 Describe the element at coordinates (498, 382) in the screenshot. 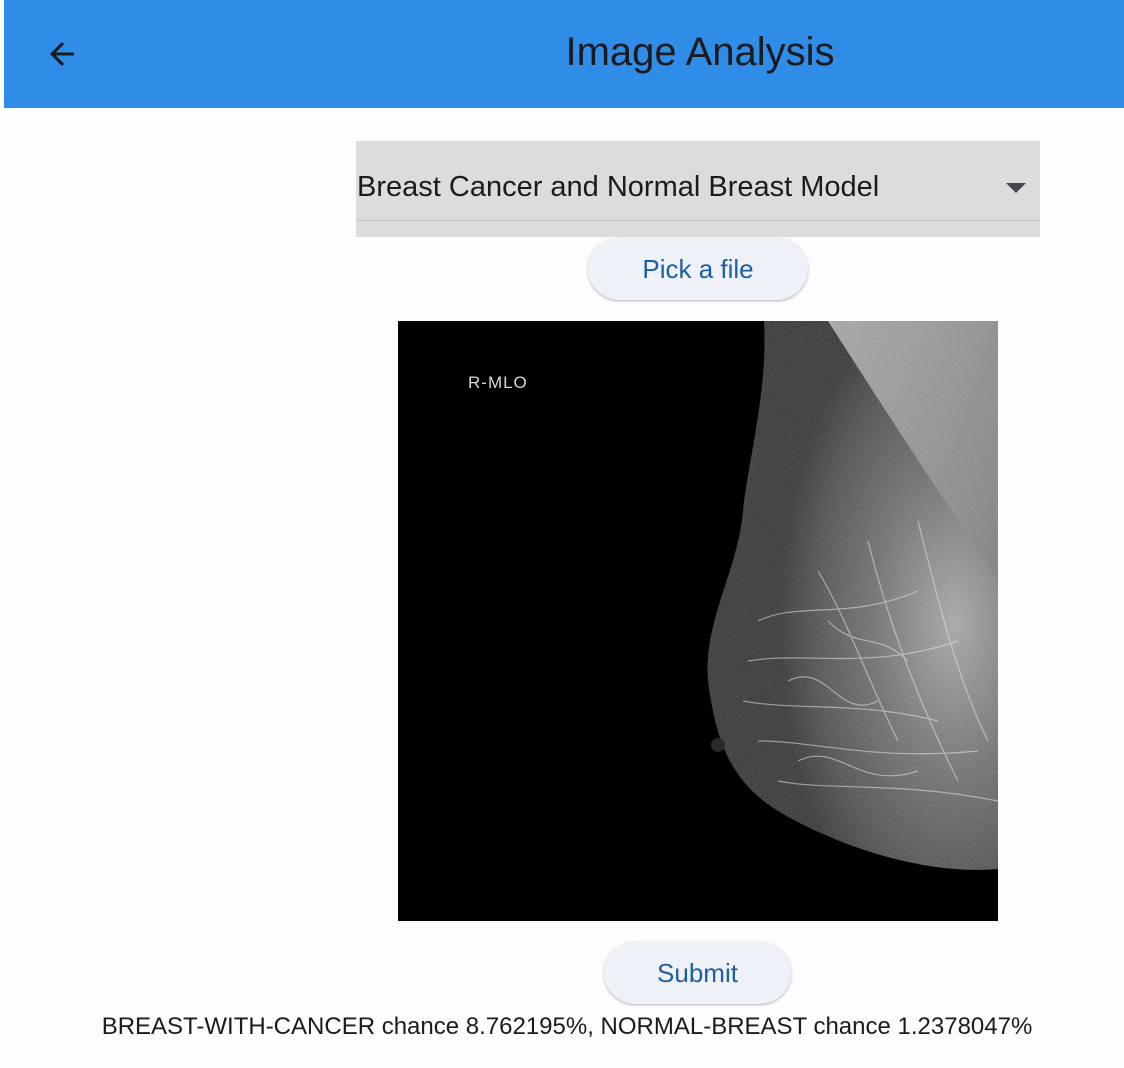

I see `image-view-label: R-MLO` at that location.